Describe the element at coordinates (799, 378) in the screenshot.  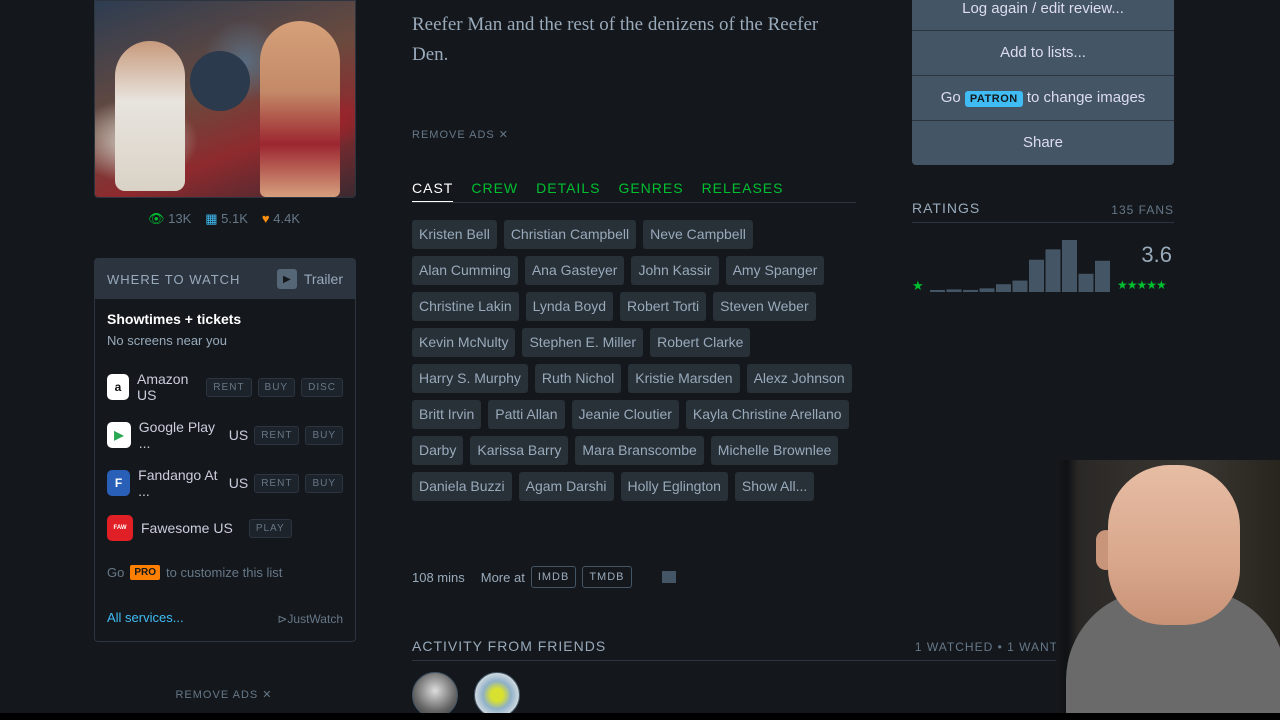
I see `cast-member-chip: Alexz Johnson` at that location.